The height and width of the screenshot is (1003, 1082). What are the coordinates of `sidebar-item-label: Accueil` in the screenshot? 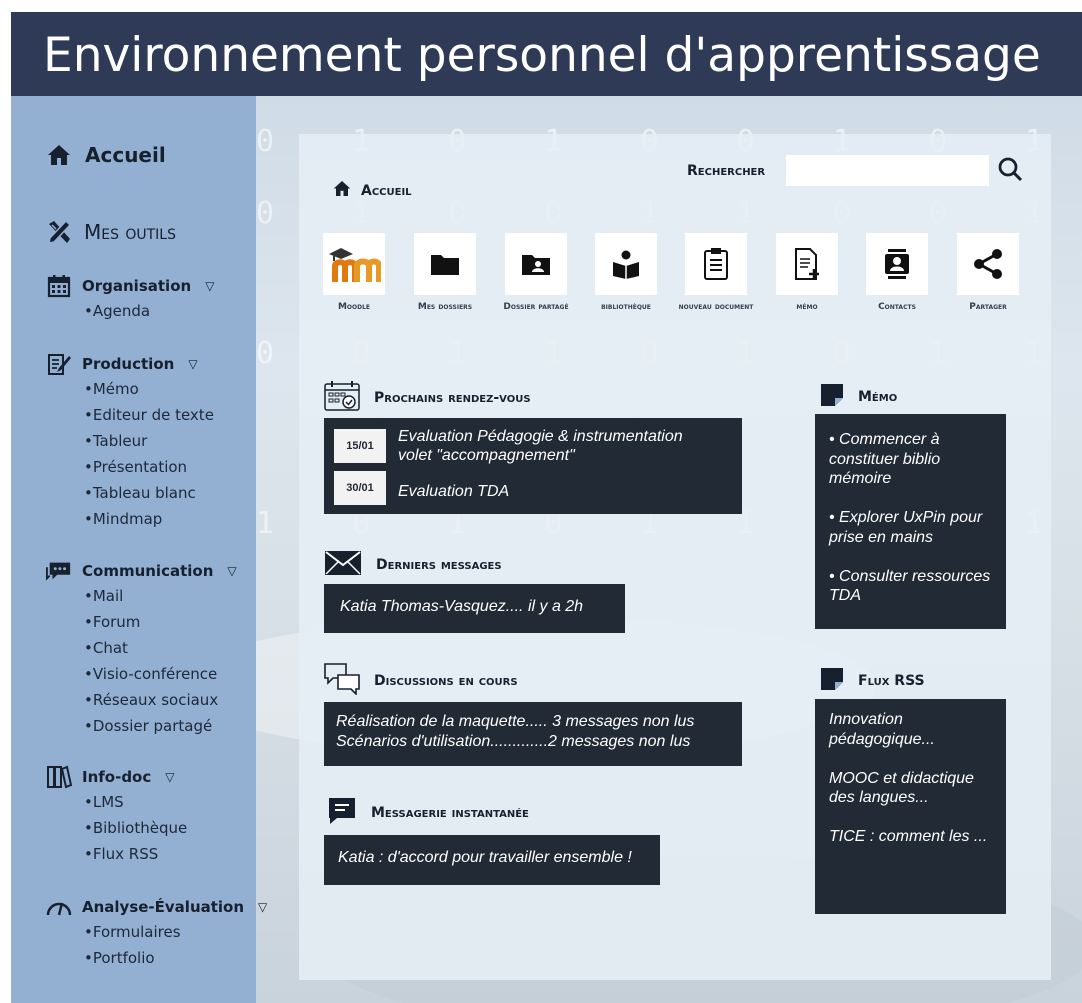 It's located at (125, 155).